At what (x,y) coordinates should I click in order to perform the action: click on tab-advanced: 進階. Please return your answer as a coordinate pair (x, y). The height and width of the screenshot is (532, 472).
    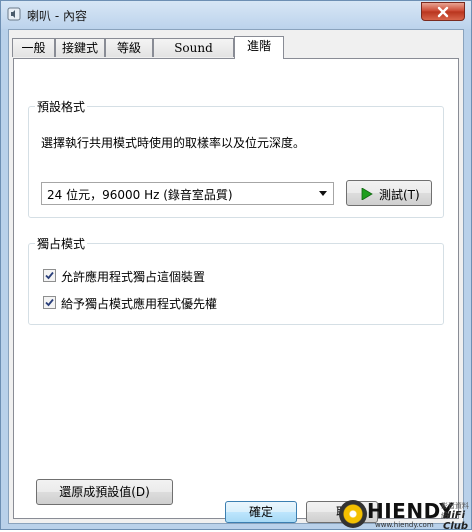
    Looking at the image, I should click on (259, 47).